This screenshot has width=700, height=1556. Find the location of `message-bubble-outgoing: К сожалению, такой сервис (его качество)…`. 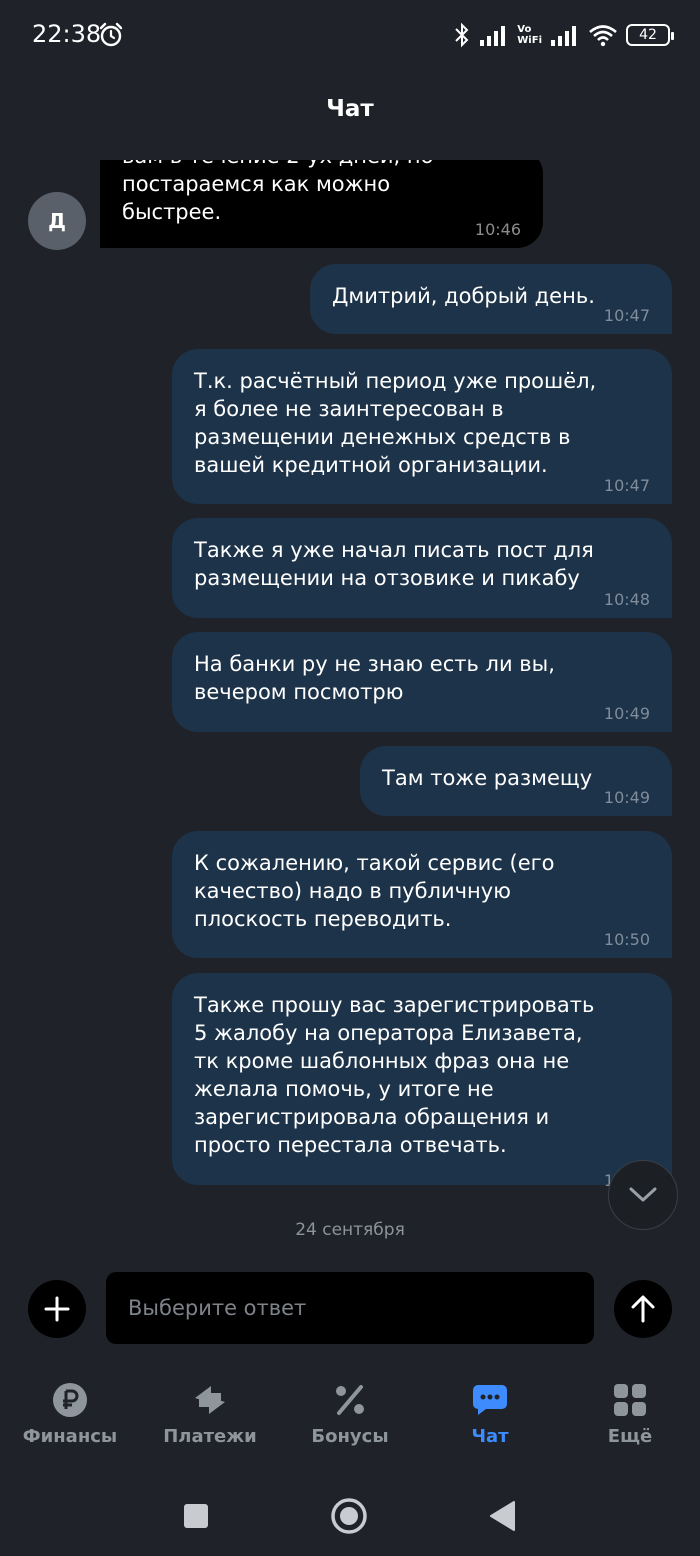

message-bubble-outgoing: К сожалению, такой сервис (его качество)… is located at coordinates (422, 894).